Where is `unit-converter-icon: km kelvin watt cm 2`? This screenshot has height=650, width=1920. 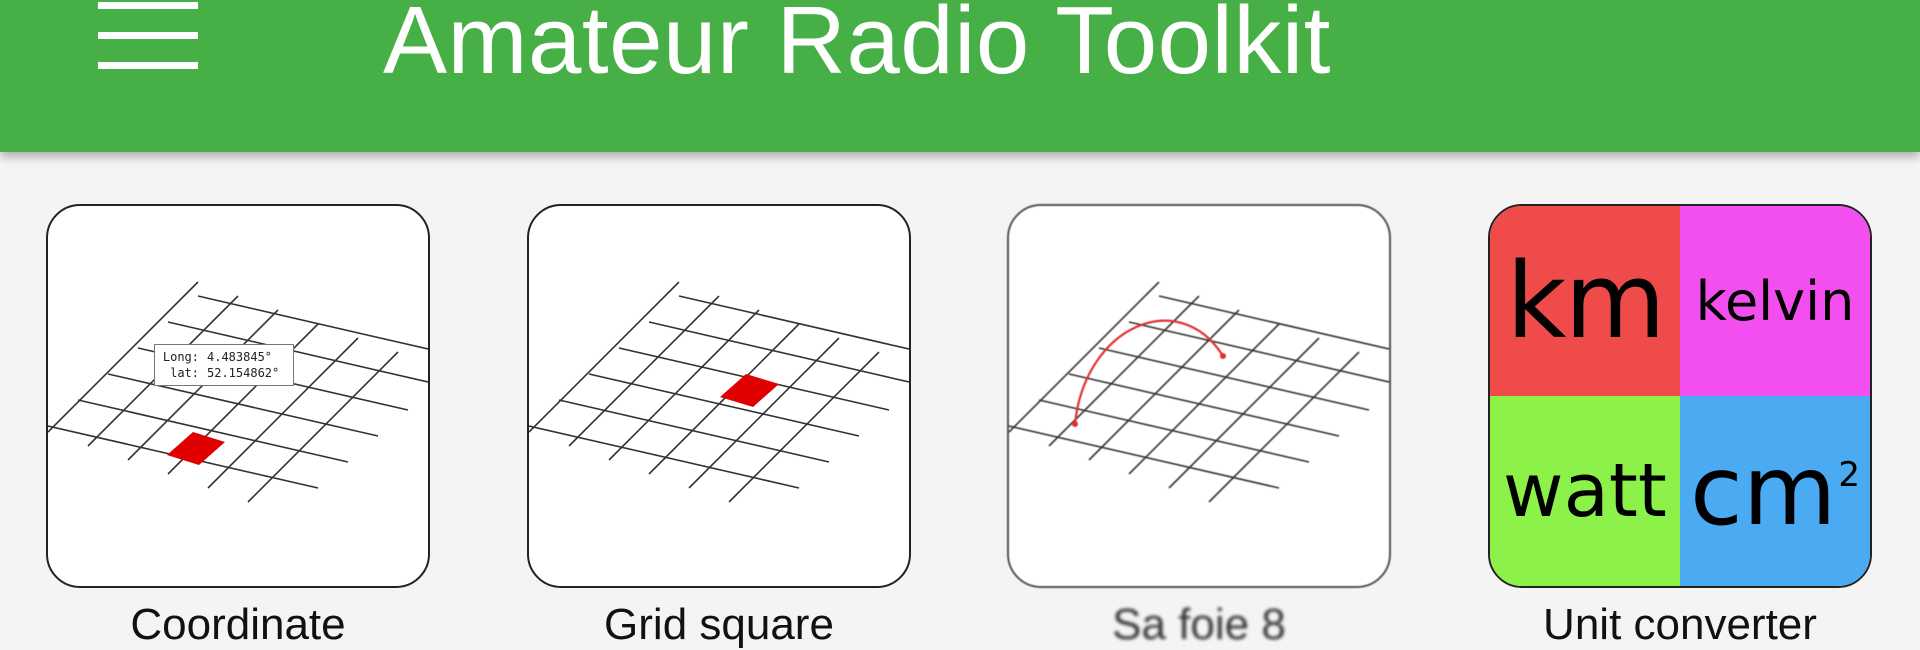
unit-converter-icon: km kelvin watt cm 2 is located at coordinates (1680, 396).